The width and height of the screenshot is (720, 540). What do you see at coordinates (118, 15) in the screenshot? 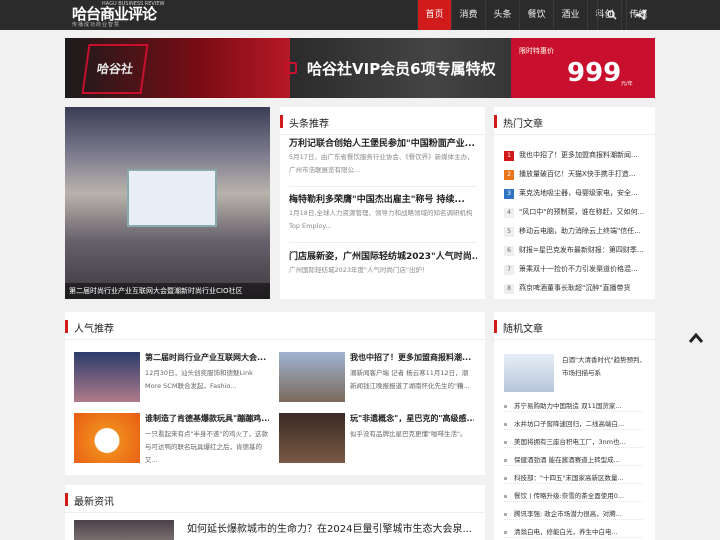
I see `site-logo: 哈台商业评论 HAGU BUSINESS REVIEW 传播成功商业智慧` at bounding box center [118, 15].